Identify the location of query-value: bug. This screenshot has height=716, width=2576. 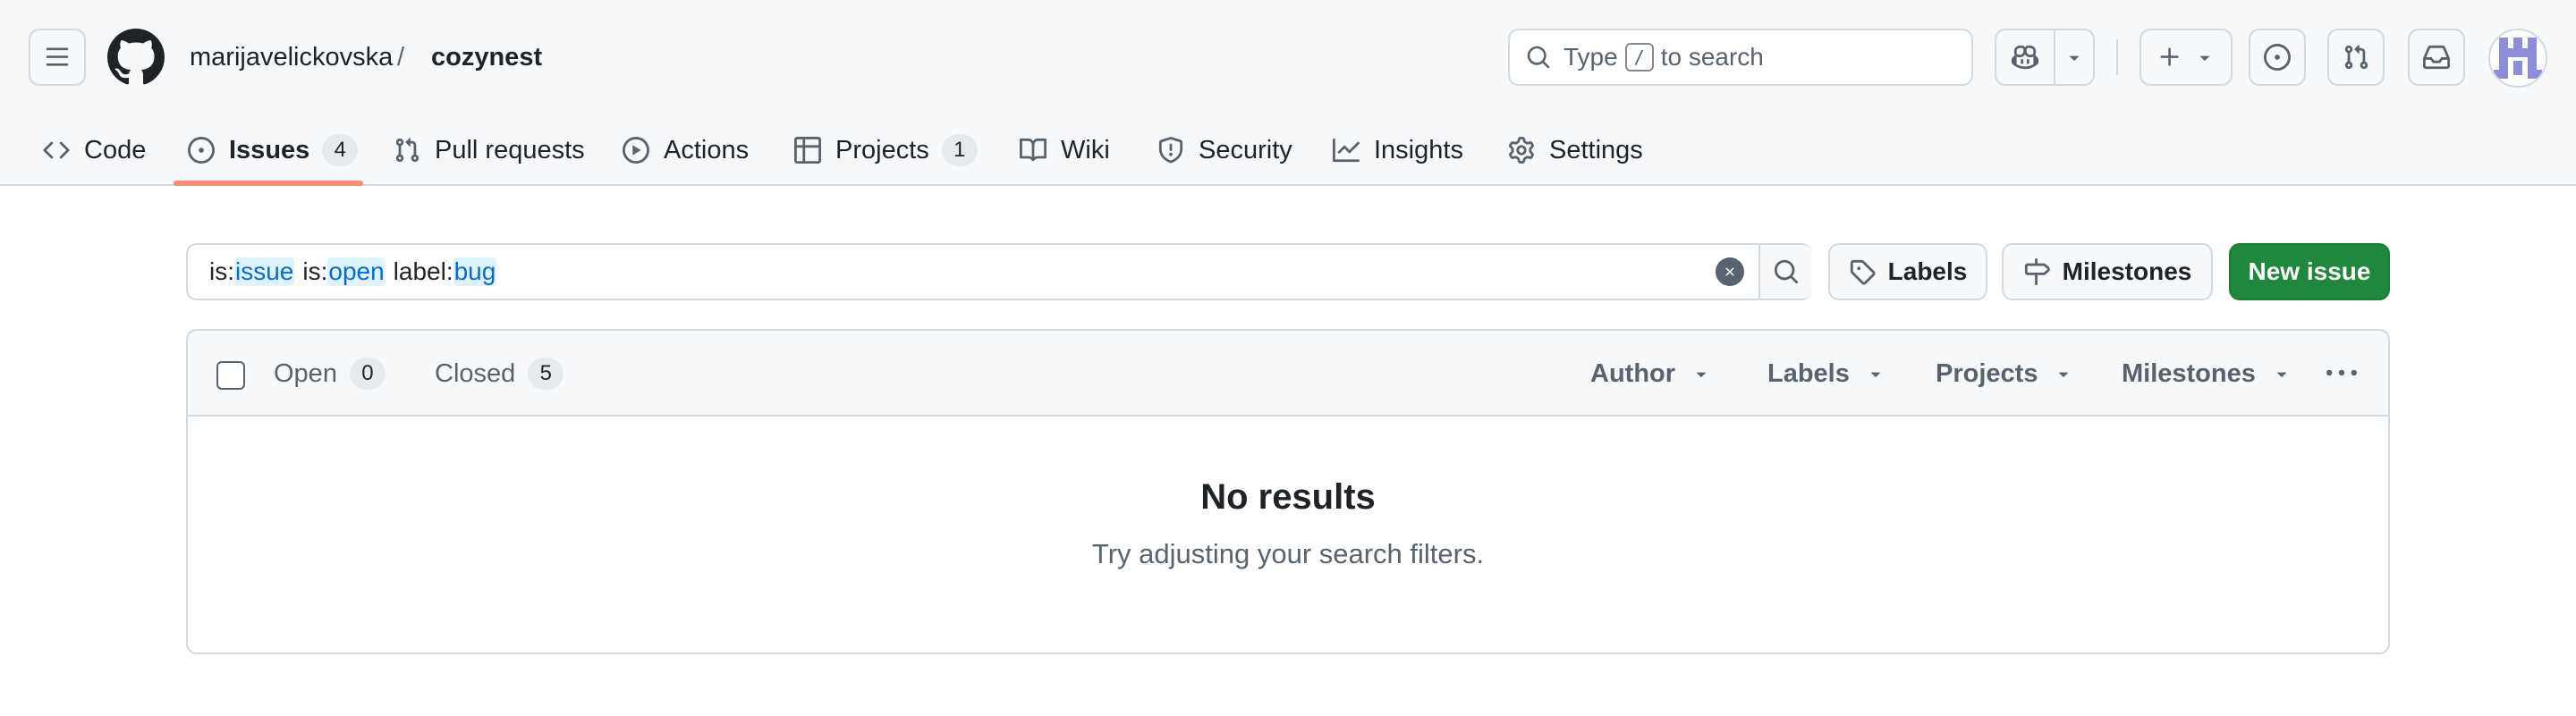
(475, 271).